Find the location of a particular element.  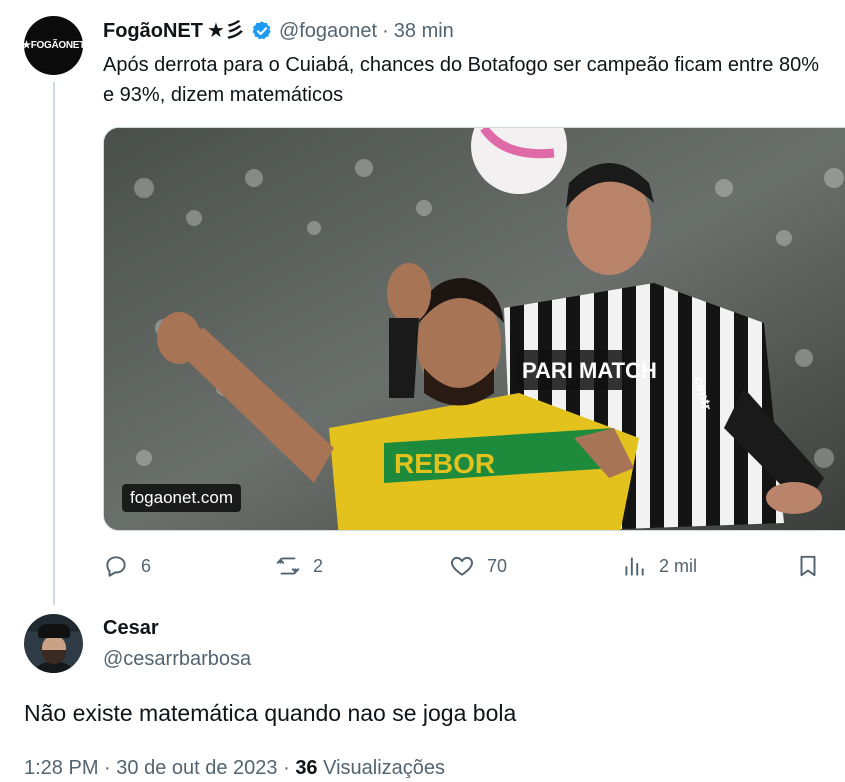

tweet-header: FogãoNET ★彡 @fogaonet · 38 min is located at coordinates (278, 31).